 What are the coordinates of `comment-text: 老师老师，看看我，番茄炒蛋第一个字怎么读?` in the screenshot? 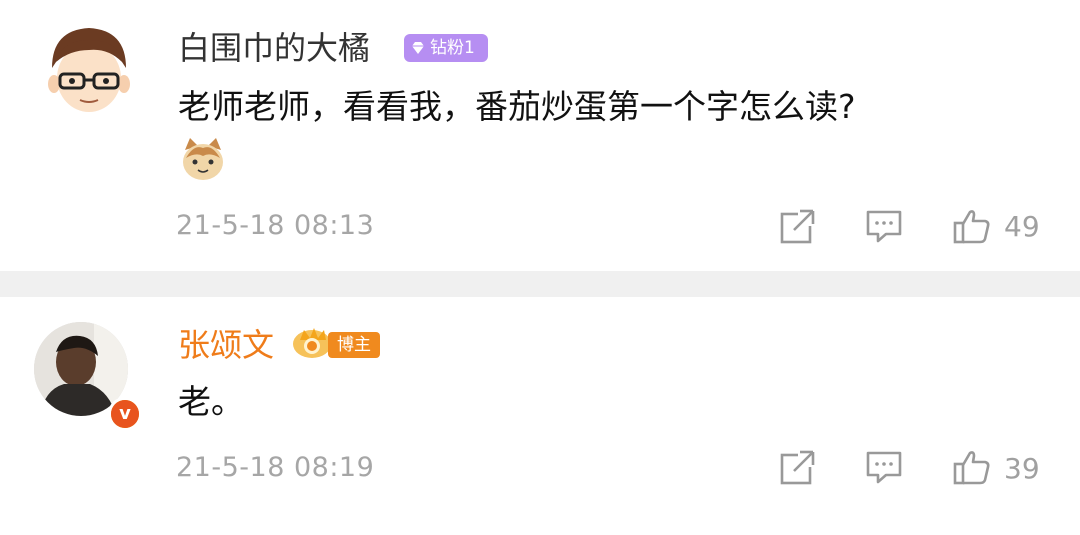 It's located at (517, 106).